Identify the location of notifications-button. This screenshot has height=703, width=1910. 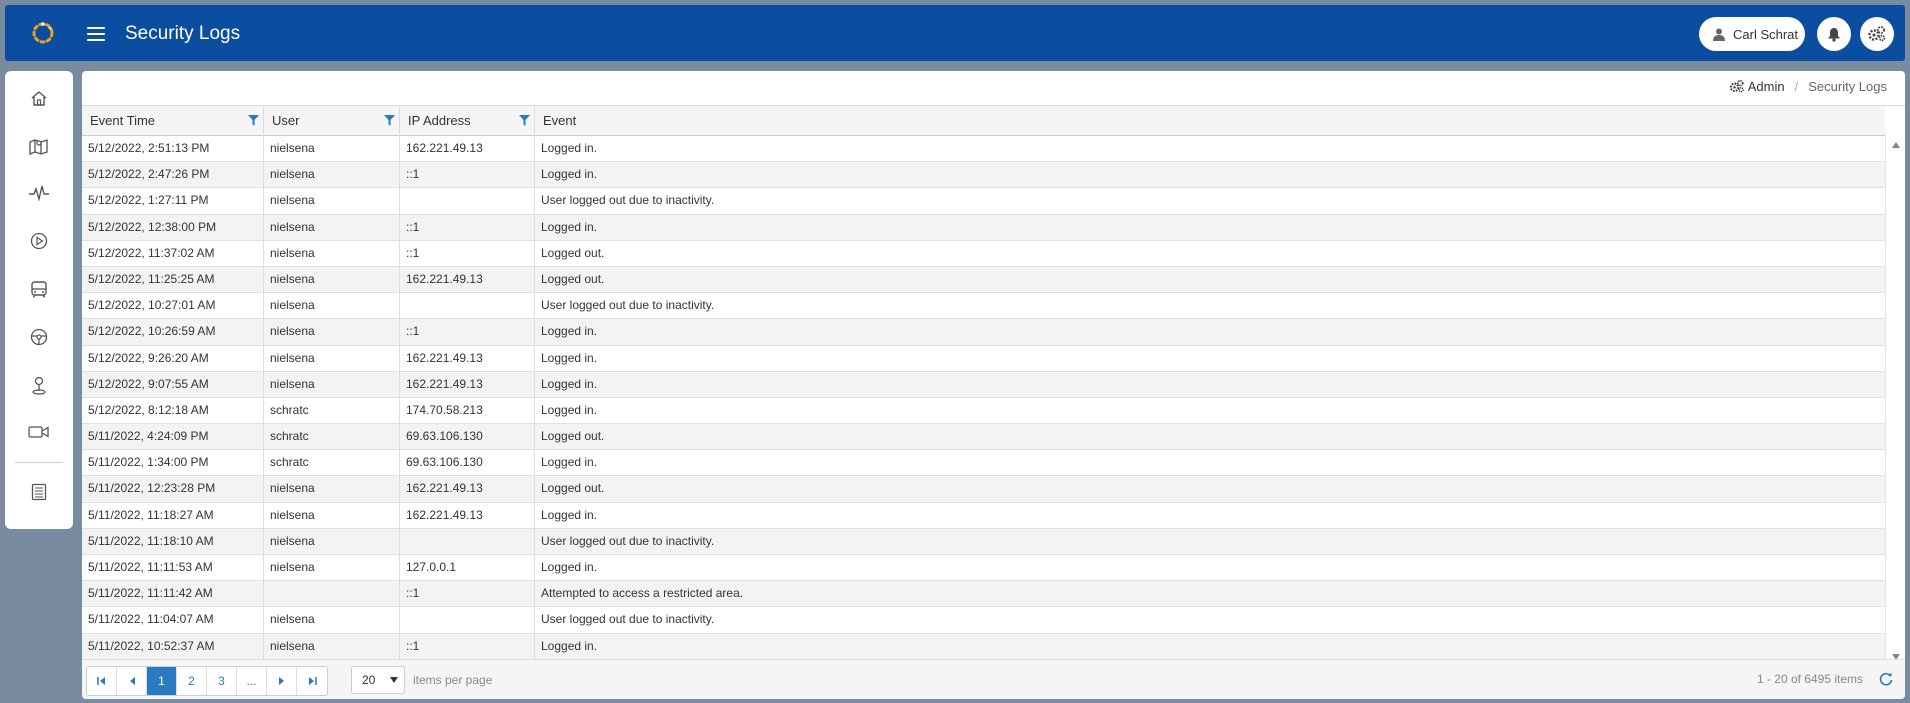
(1834, 34).